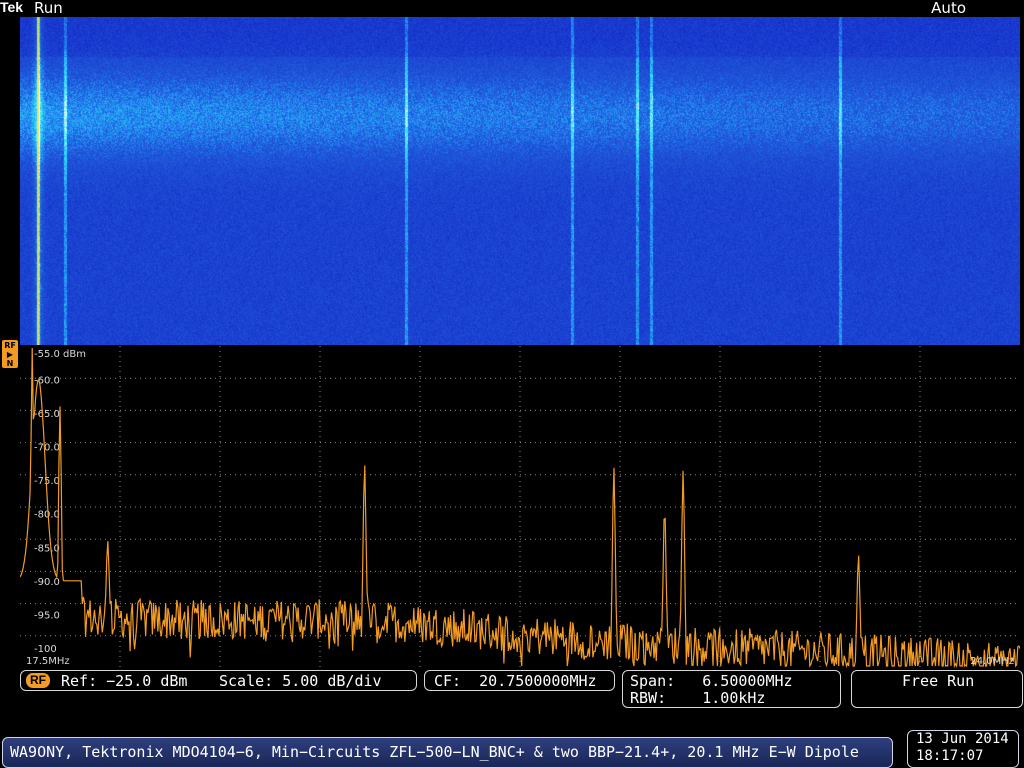 The image size is (1024, 768). What do you see at coordinates (948, 8) in the screenshot?
I see `trigger-mode: Auto` at bounding box center [948, 8].